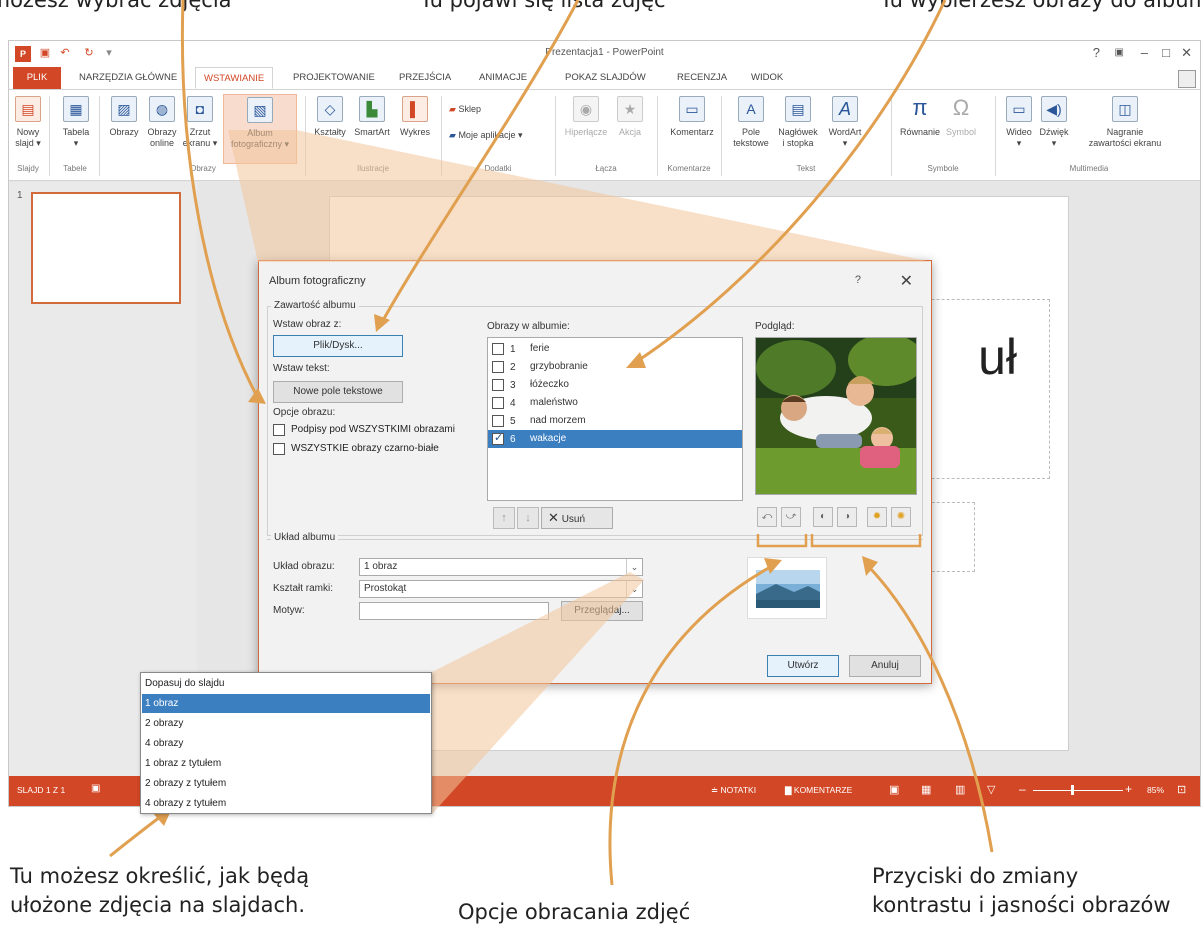 The image size is (1201, 932). What do you see at coordinates (503, 78) in the screenshot?
I see `tab-animations: ANIMACJE` at bounding box center [503, 78].